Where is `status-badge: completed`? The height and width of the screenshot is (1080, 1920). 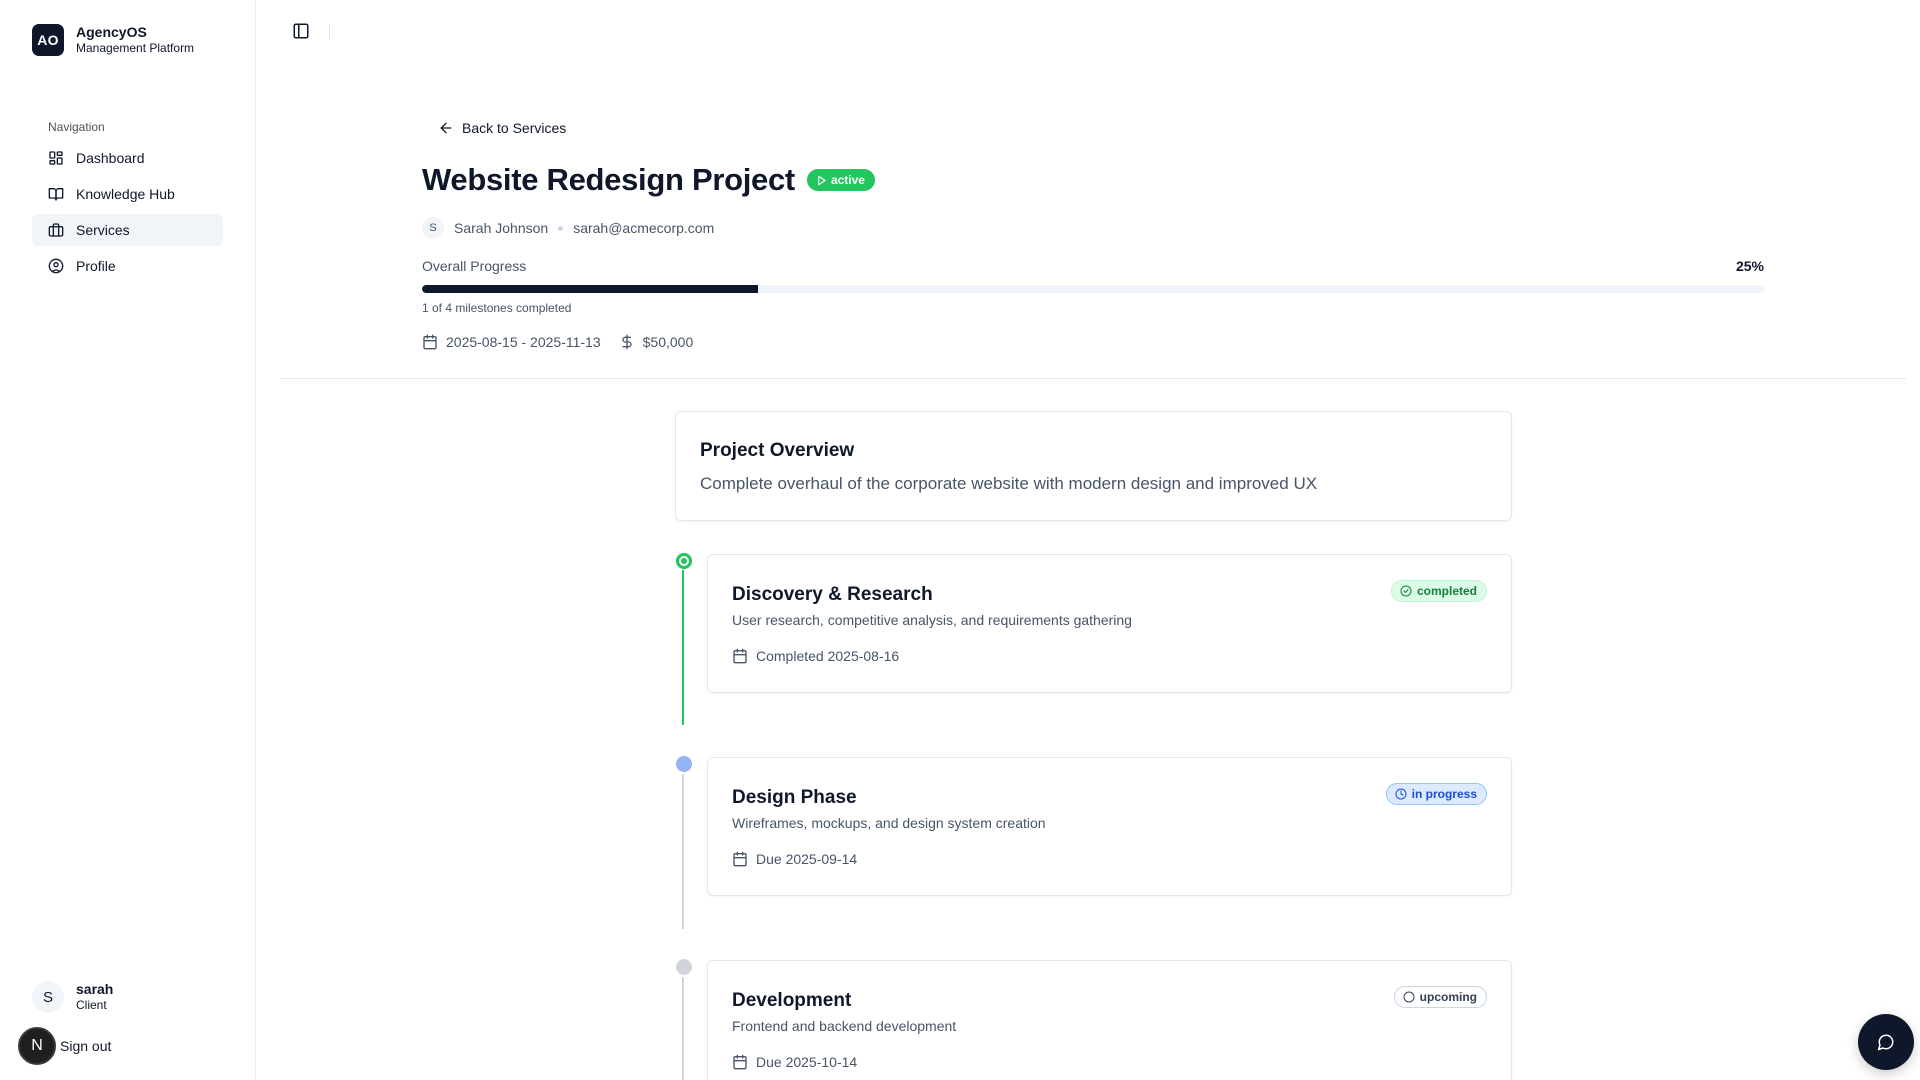 status-badge: completed is located at coordinates (1438, 591).